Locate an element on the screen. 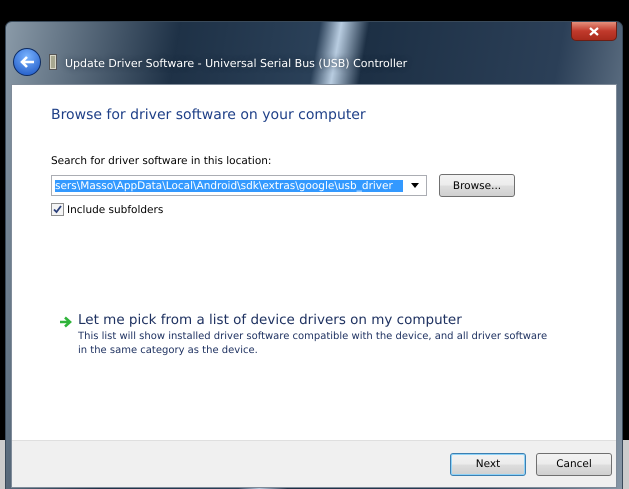 The image size is (629, 489). close-icon is located at coordinates (594, 31).